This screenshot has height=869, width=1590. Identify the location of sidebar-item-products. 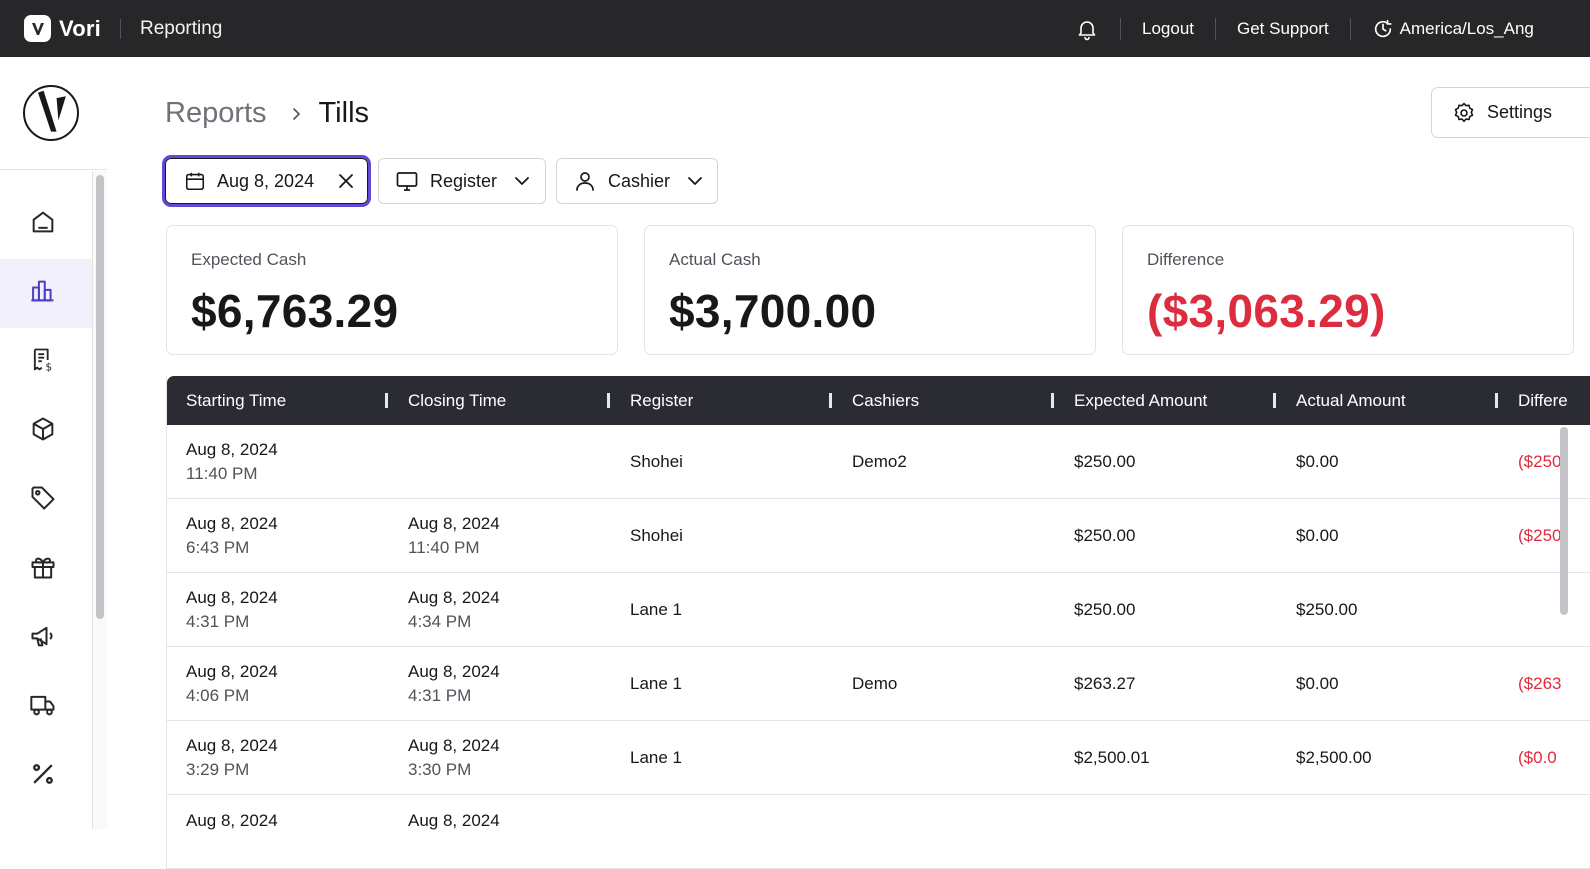
(46, 431).